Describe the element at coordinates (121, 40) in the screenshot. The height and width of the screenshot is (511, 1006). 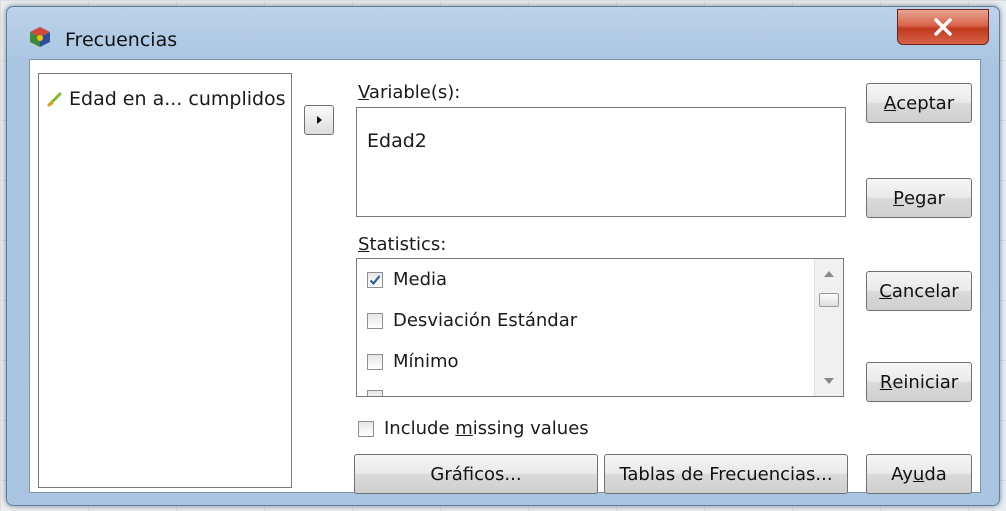
I see `window-title: Frecuencias` at that location.